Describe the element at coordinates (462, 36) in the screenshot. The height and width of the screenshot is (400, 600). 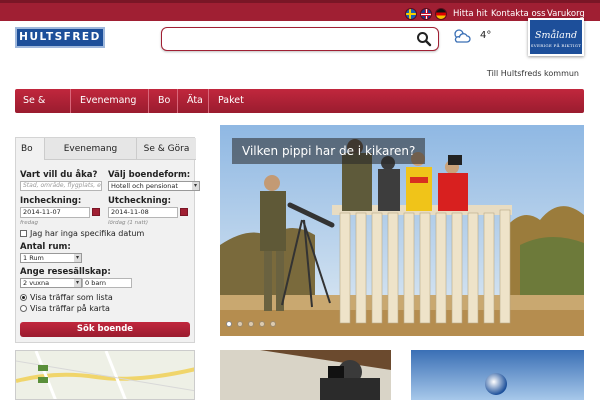
I see `partly-cloudy-icon` at that location.